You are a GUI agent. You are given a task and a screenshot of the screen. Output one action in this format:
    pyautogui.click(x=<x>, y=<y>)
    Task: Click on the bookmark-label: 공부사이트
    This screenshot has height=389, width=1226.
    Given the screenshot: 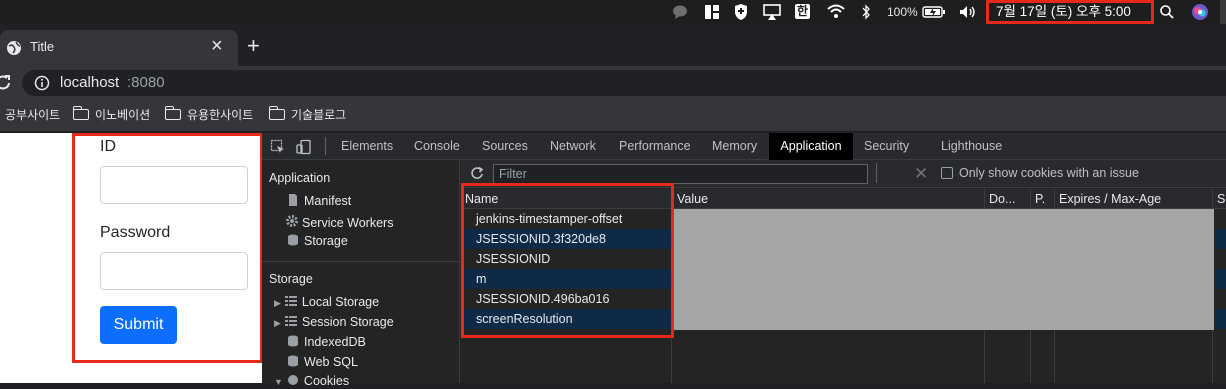 What is the action you would take?
    pyautogui.click(x=33, y=115)
    